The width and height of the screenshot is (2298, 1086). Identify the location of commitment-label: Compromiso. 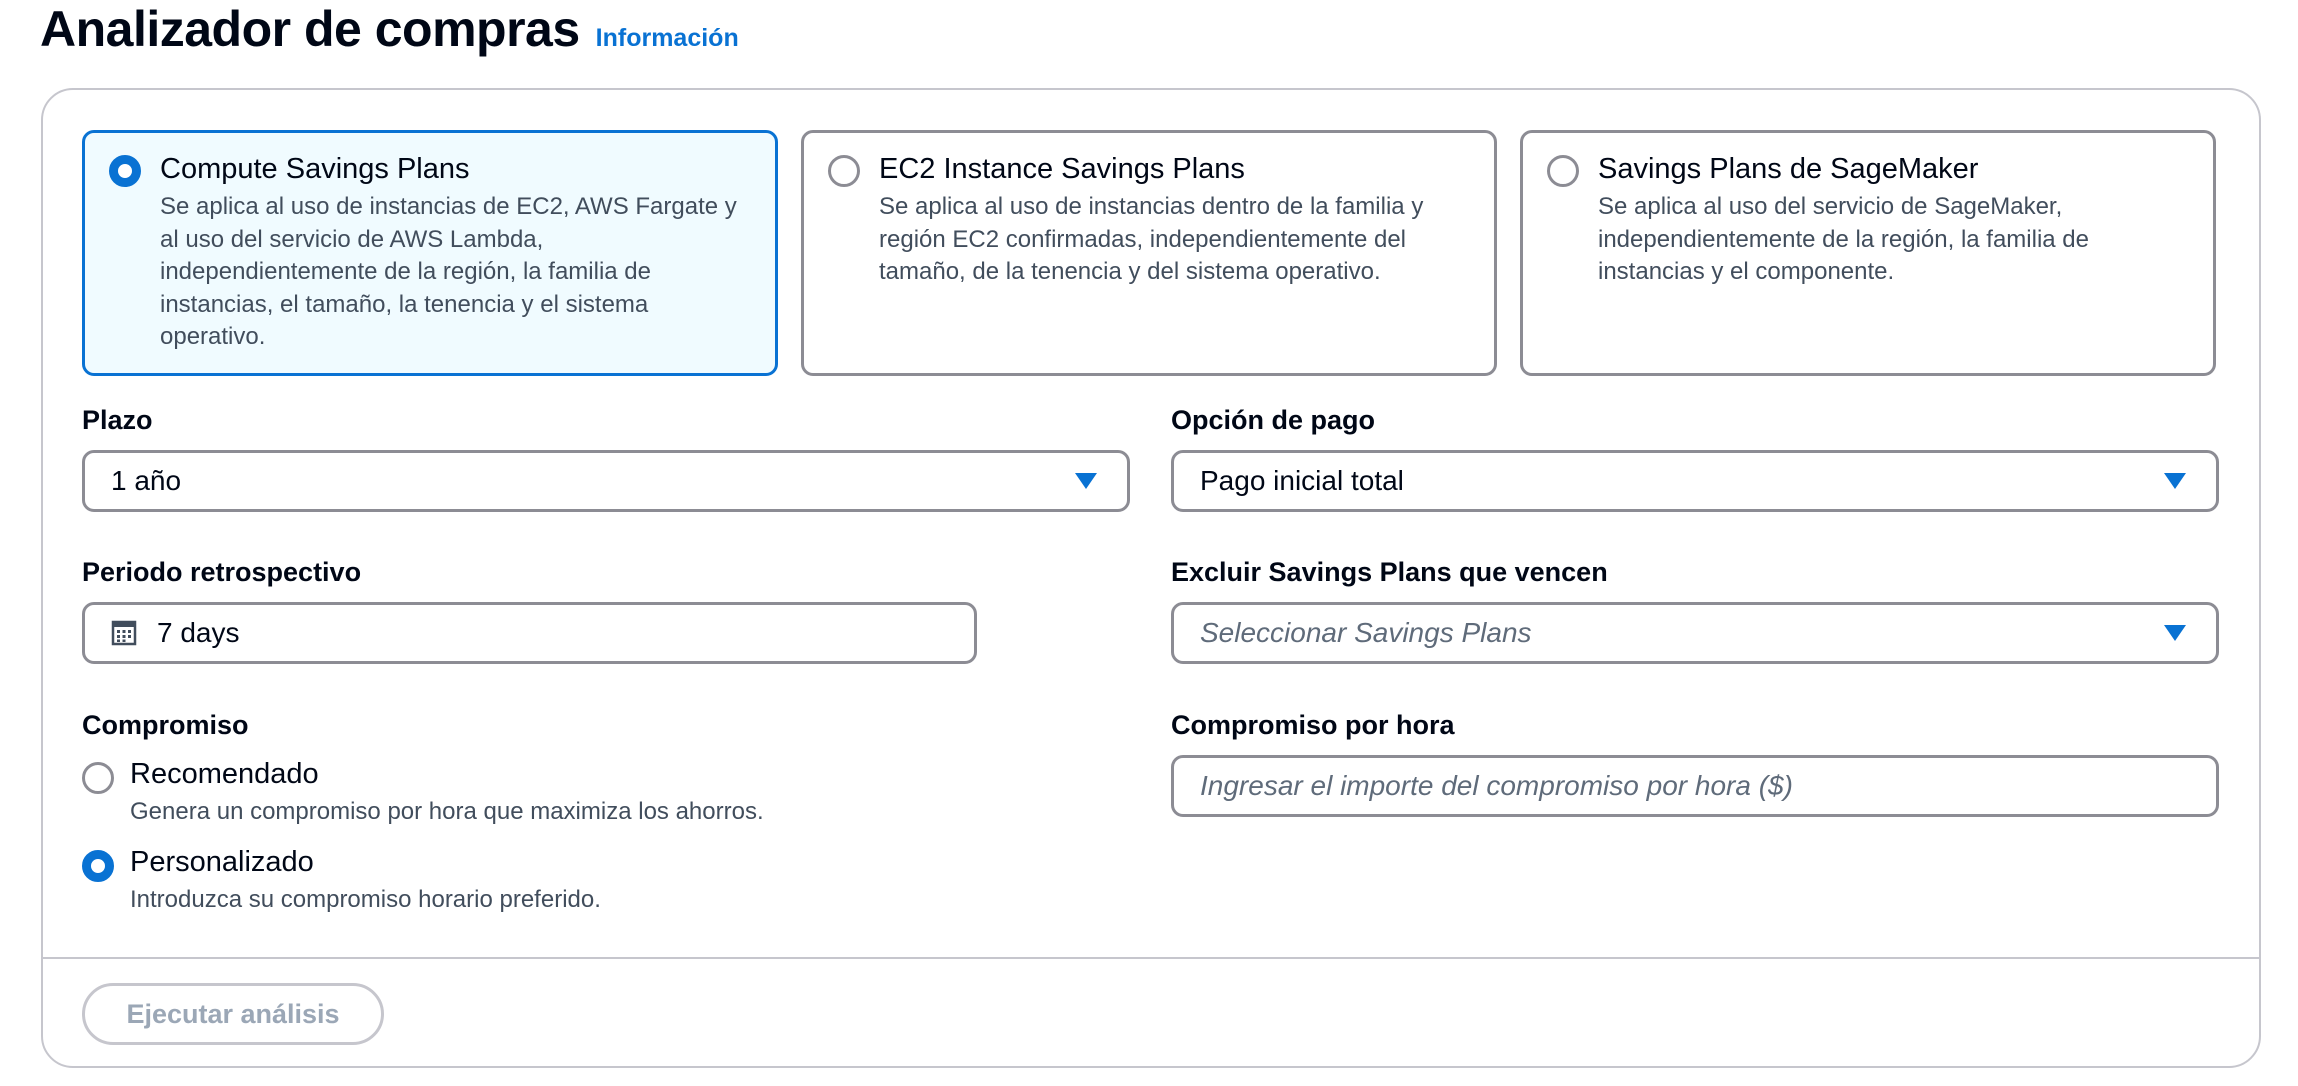
(165, 725).